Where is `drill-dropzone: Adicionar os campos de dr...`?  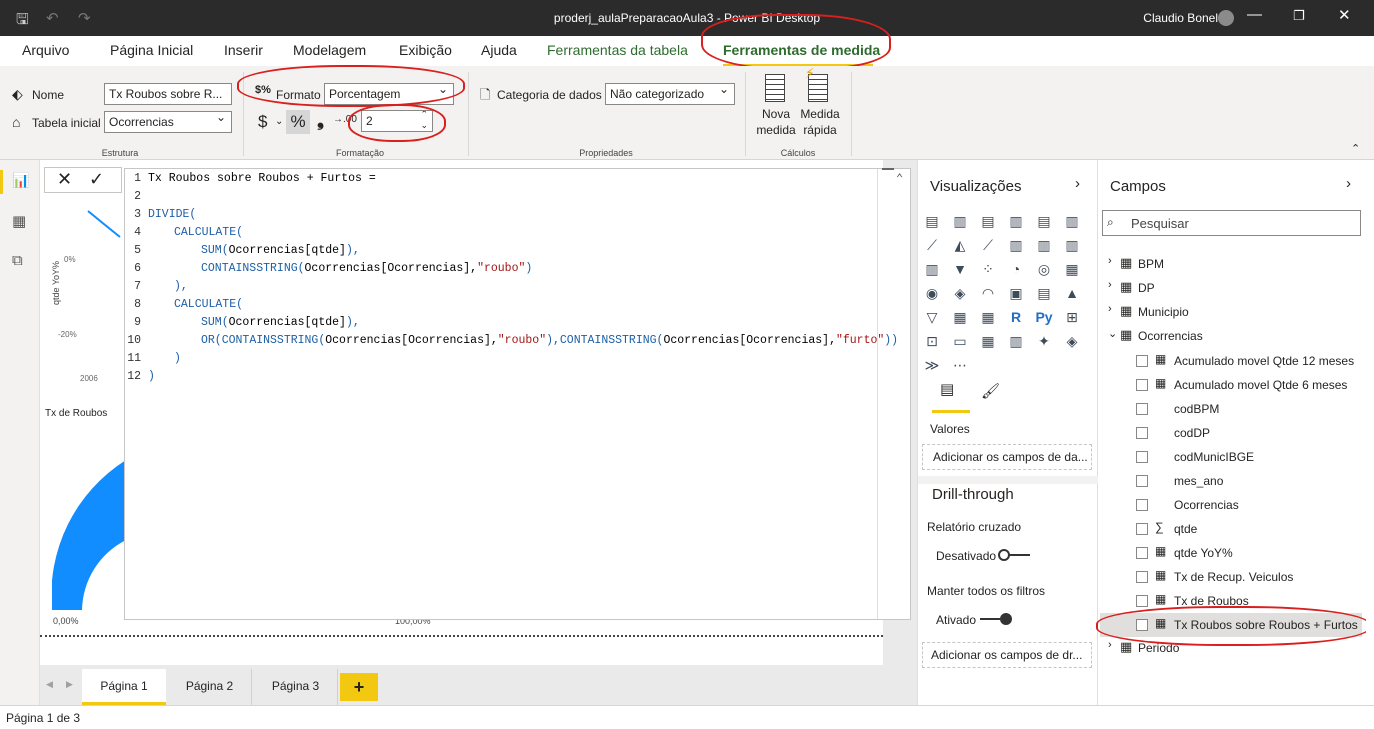 drill-dropzone: Adicionar os campos de dr... is located at coordinates (1007, 655).